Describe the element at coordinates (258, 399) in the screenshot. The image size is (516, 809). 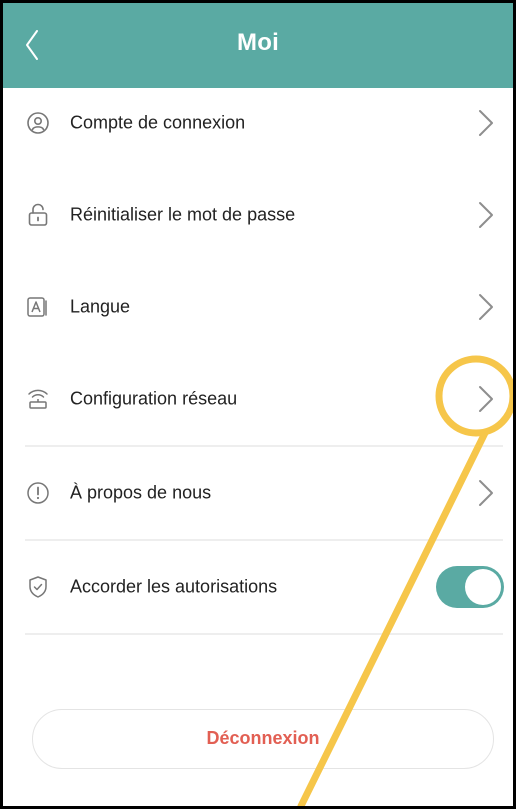
I see `menu-item-network-config: Configuration réseau` at that location.